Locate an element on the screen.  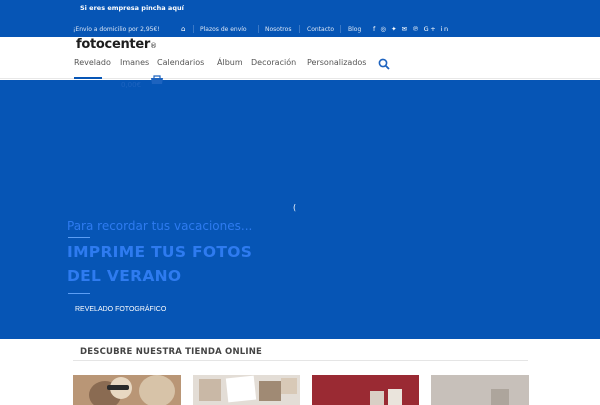
category-image-revelado is located at coordinates (127, 390).